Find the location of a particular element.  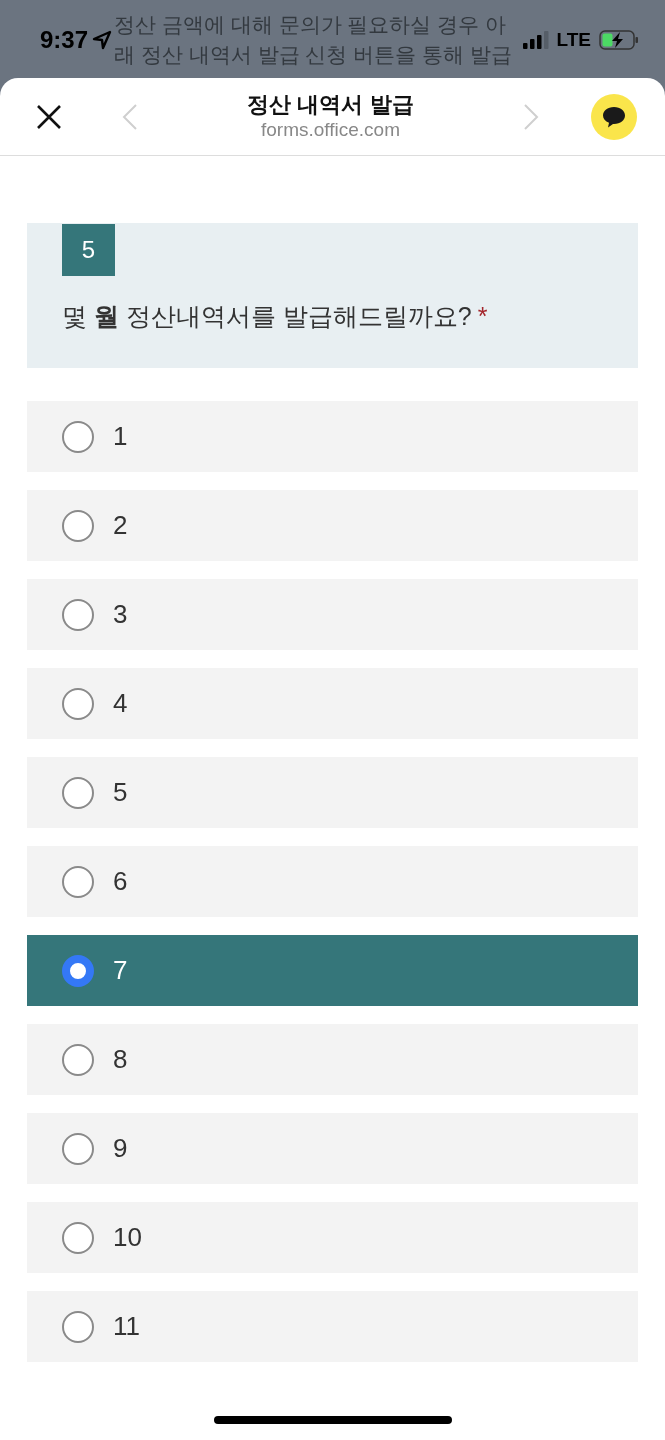

chat-button is located at coordinates (614, 116).